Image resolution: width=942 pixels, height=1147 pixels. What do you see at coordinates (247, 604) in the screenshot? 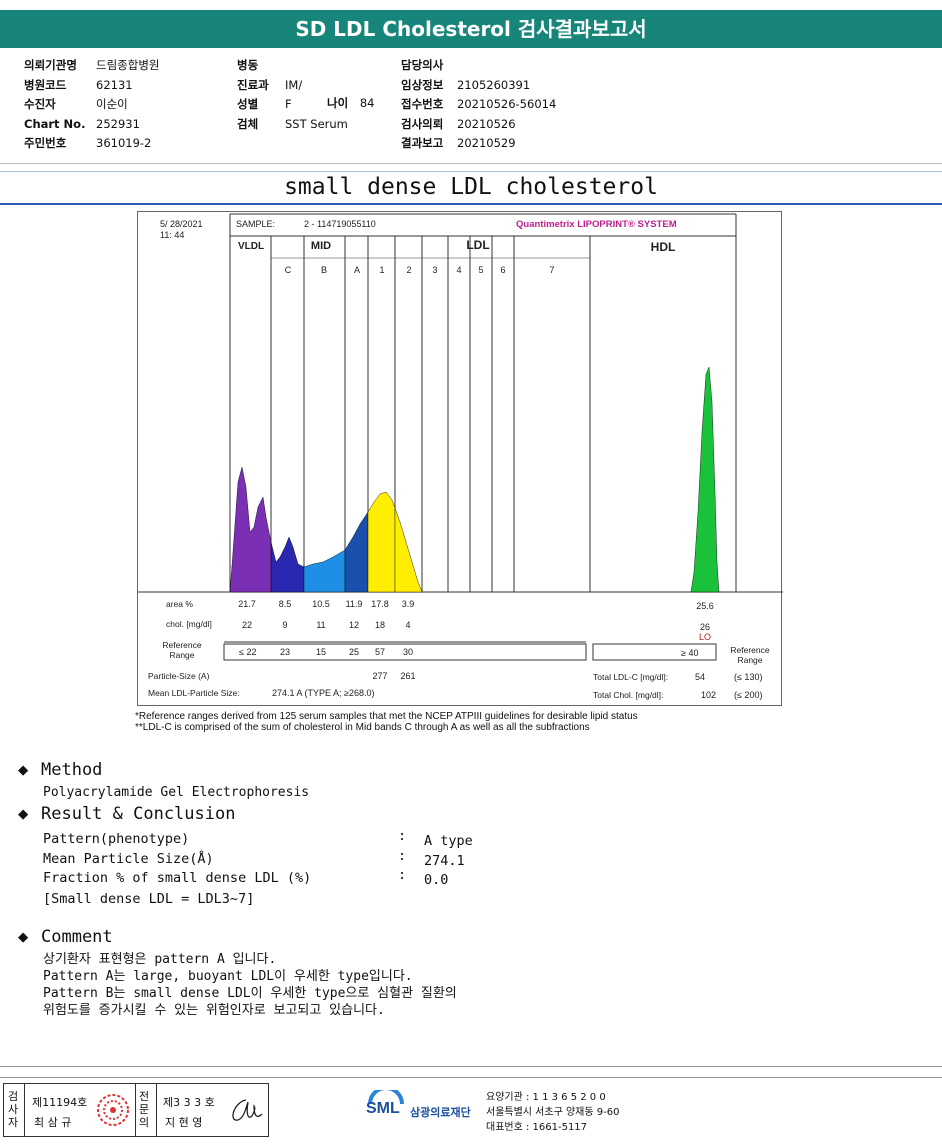
I see `area-value: 21.7` at bounding box center [247, 604].